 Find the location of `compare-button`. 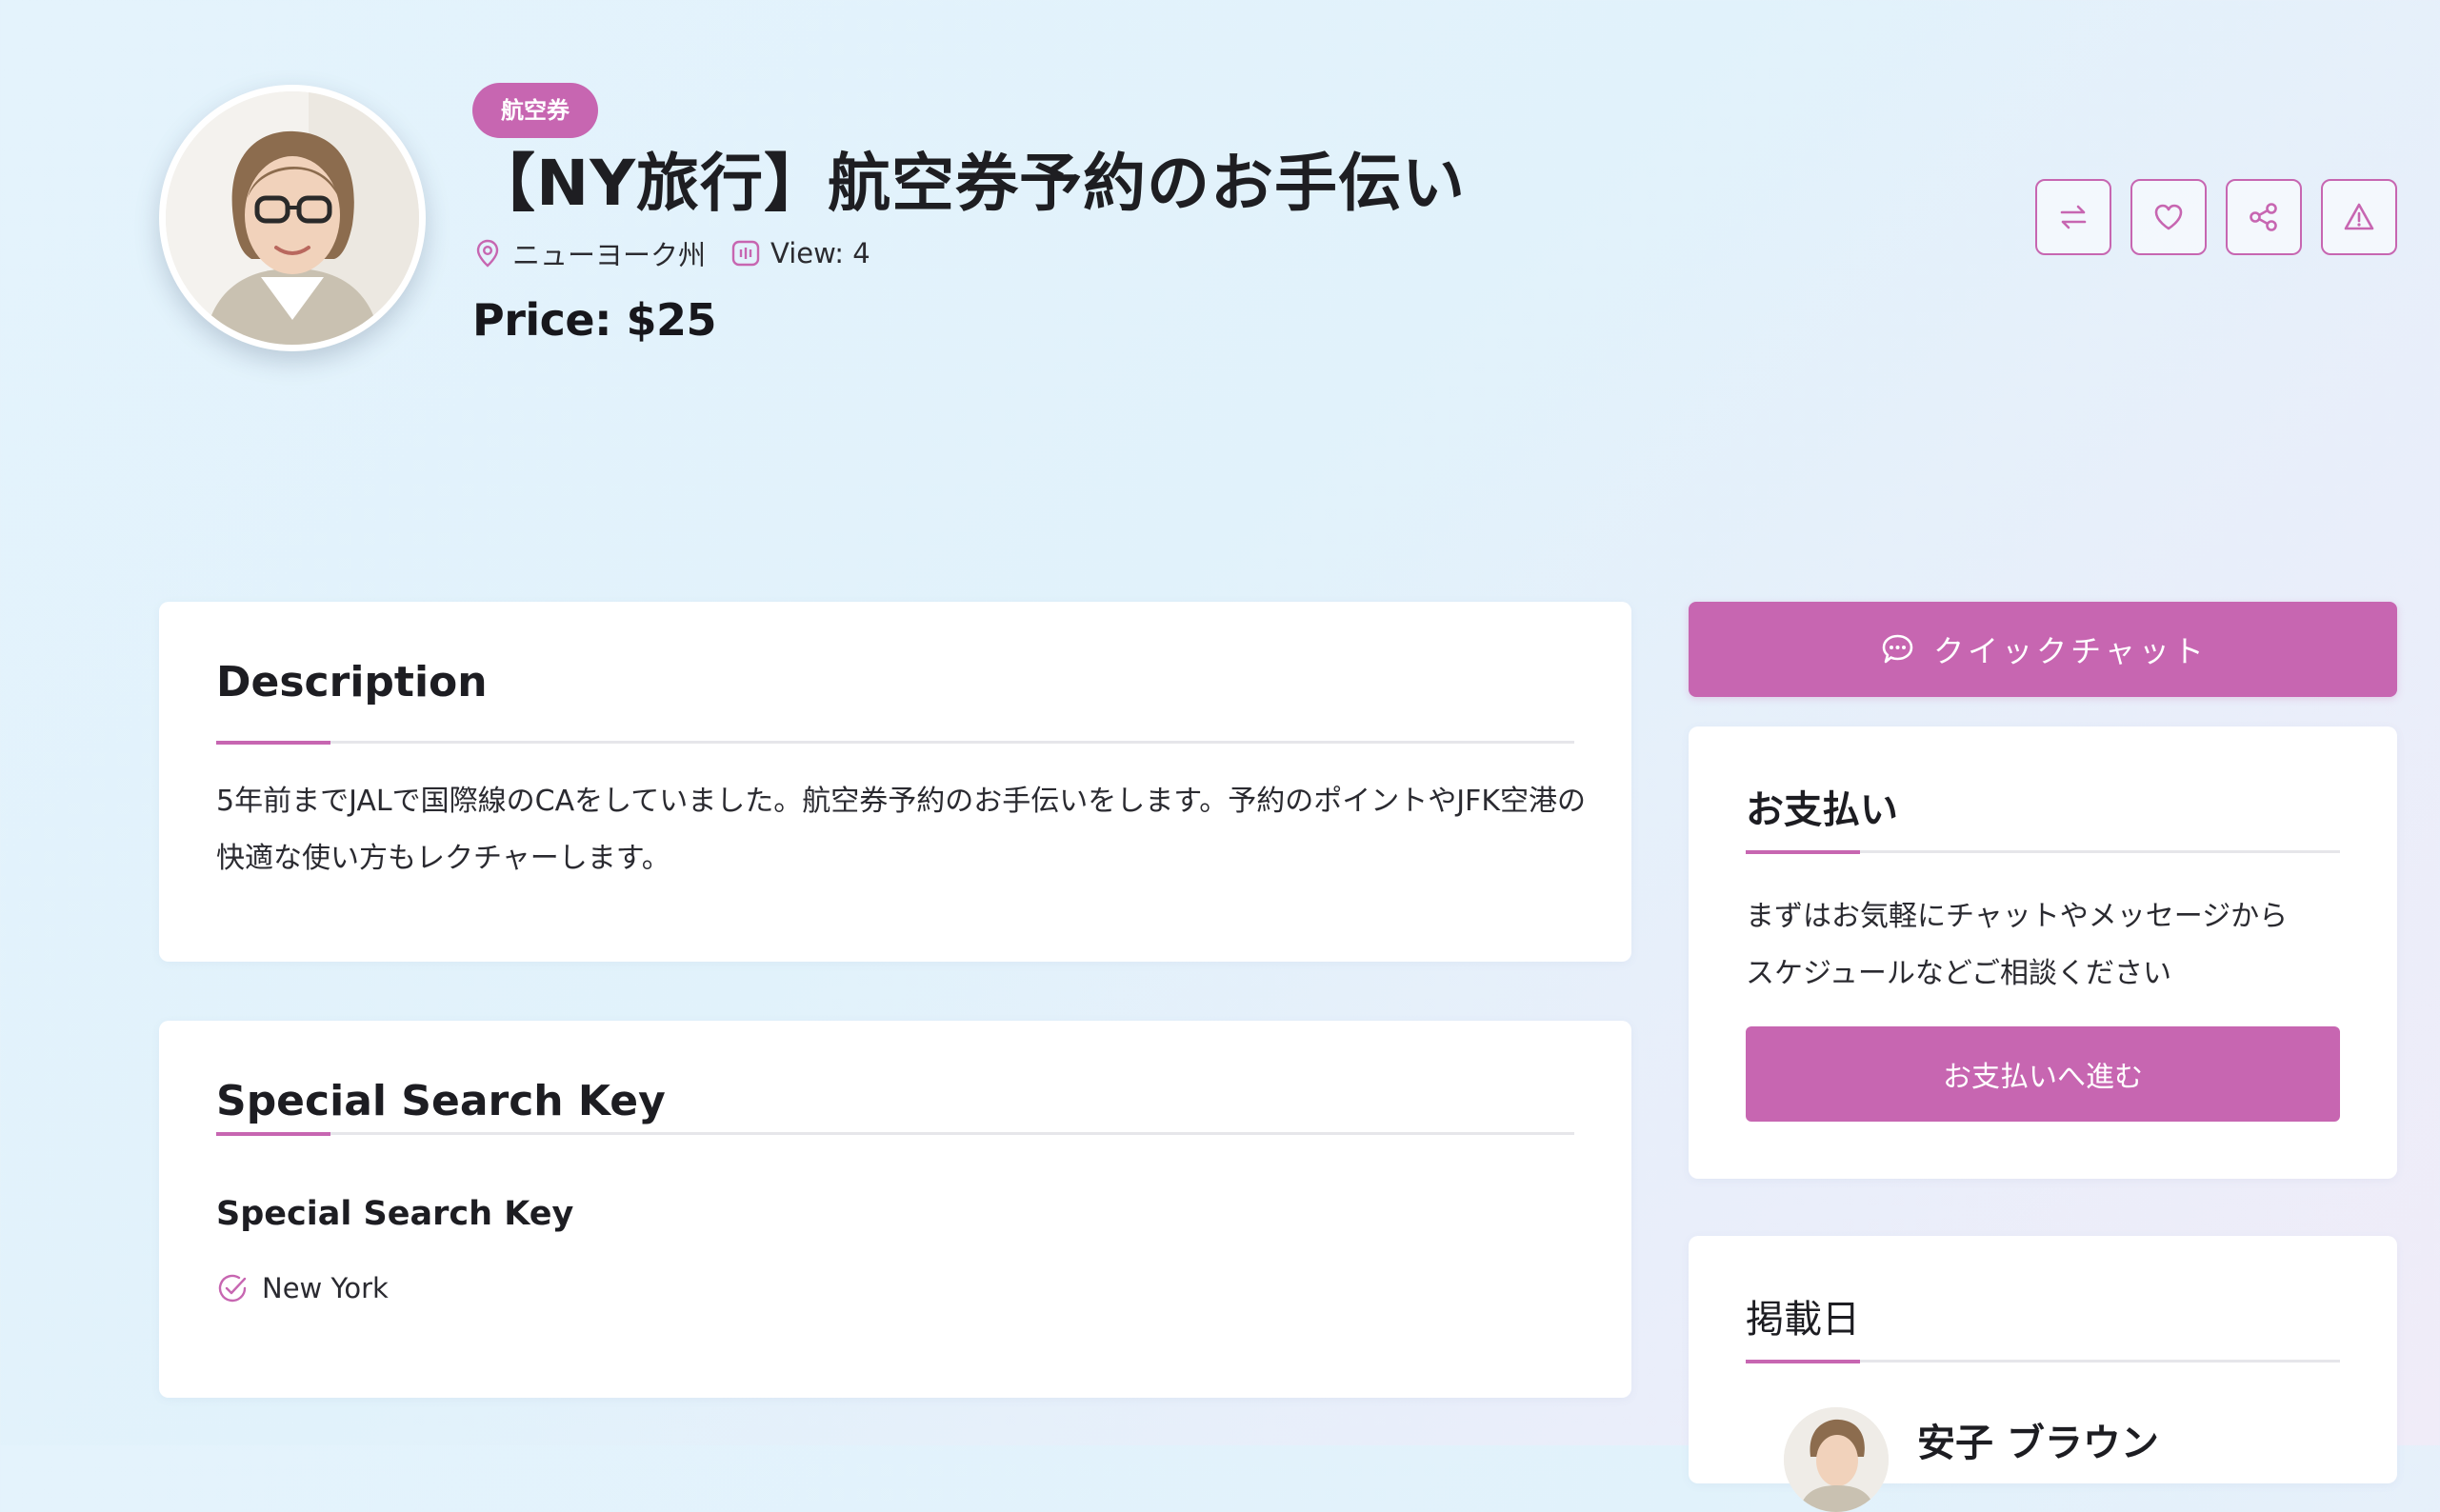

compare-button is located at coordinates (2073, 217).